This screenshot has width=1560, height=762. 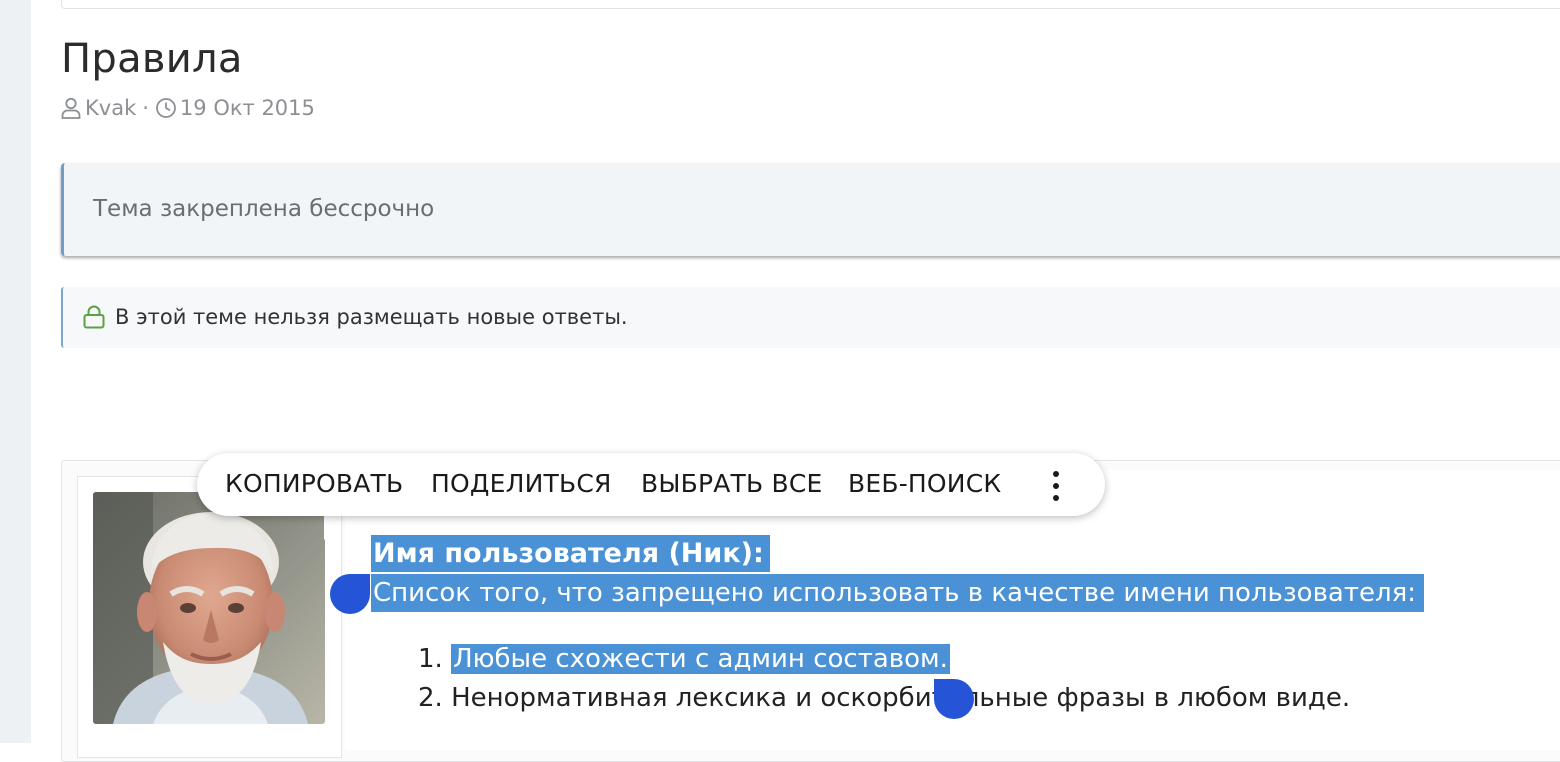 I want to click on web-search-button: ВЕБ-ПОИСК, so click(x=924, y=483).